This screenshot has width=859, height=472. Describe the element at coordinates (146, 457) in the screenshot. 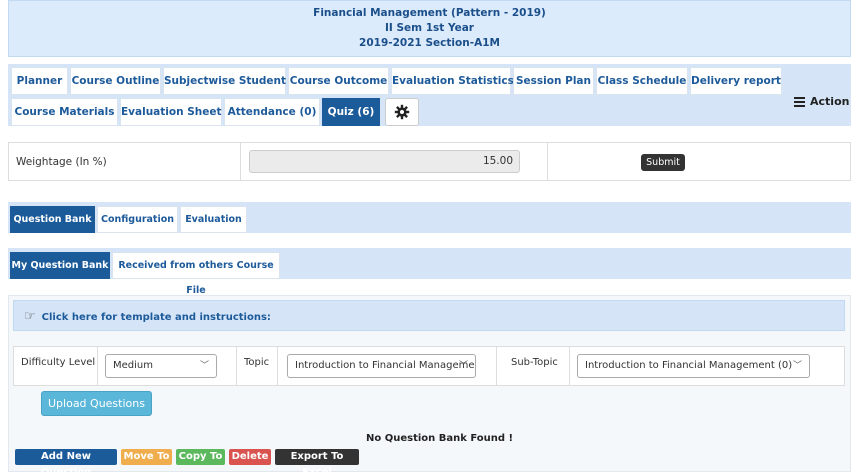

I see `move-to-button: Move To` at that location.